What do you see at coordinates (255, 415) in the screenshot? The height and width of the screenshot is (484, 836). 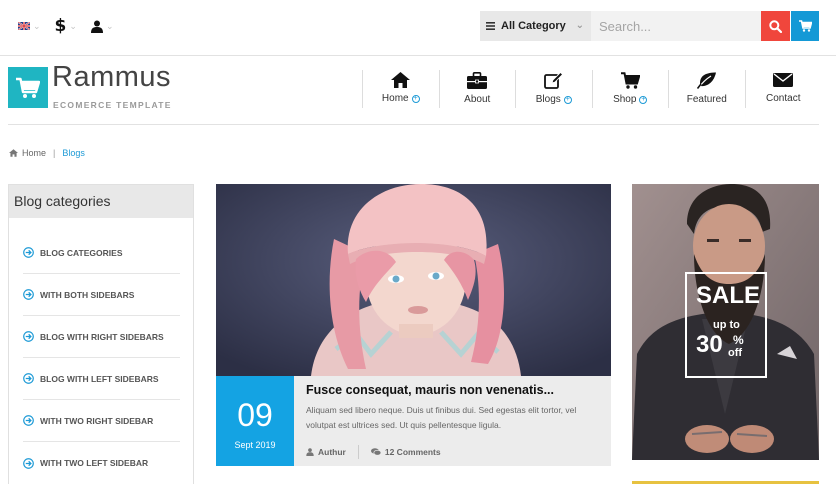 I see `post-date-day: 09` at bounding box center [255, 415].